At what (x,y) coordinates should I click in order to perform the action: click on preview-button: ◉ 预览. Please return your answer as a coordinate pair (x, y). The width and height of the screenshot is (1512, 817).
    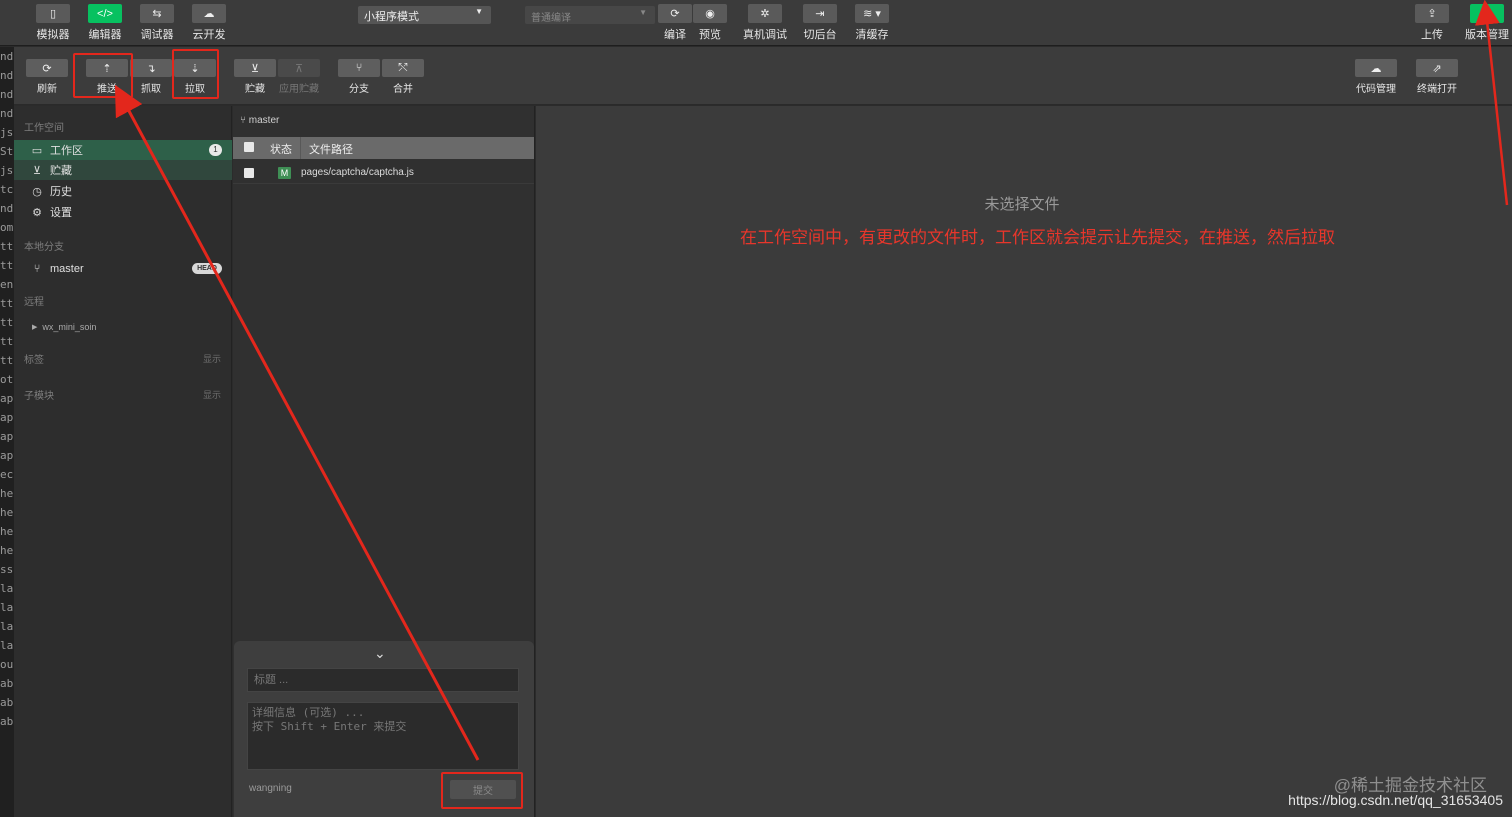
    Looking at the image, I should click on (710, 23).